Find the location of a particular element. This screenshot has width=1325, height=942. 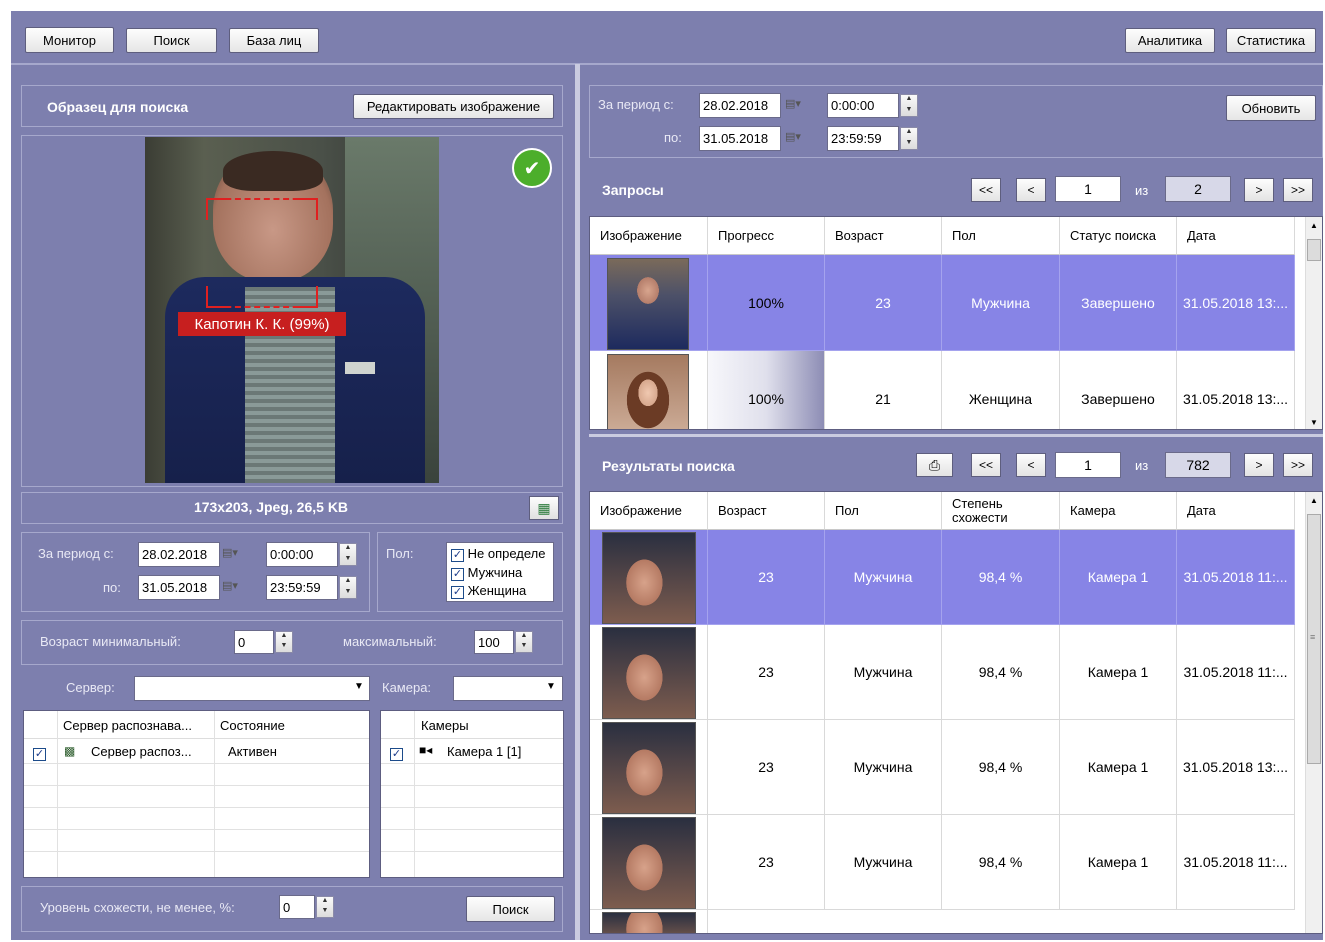

camera-label: Камера: is located at coordinates (407, 687).